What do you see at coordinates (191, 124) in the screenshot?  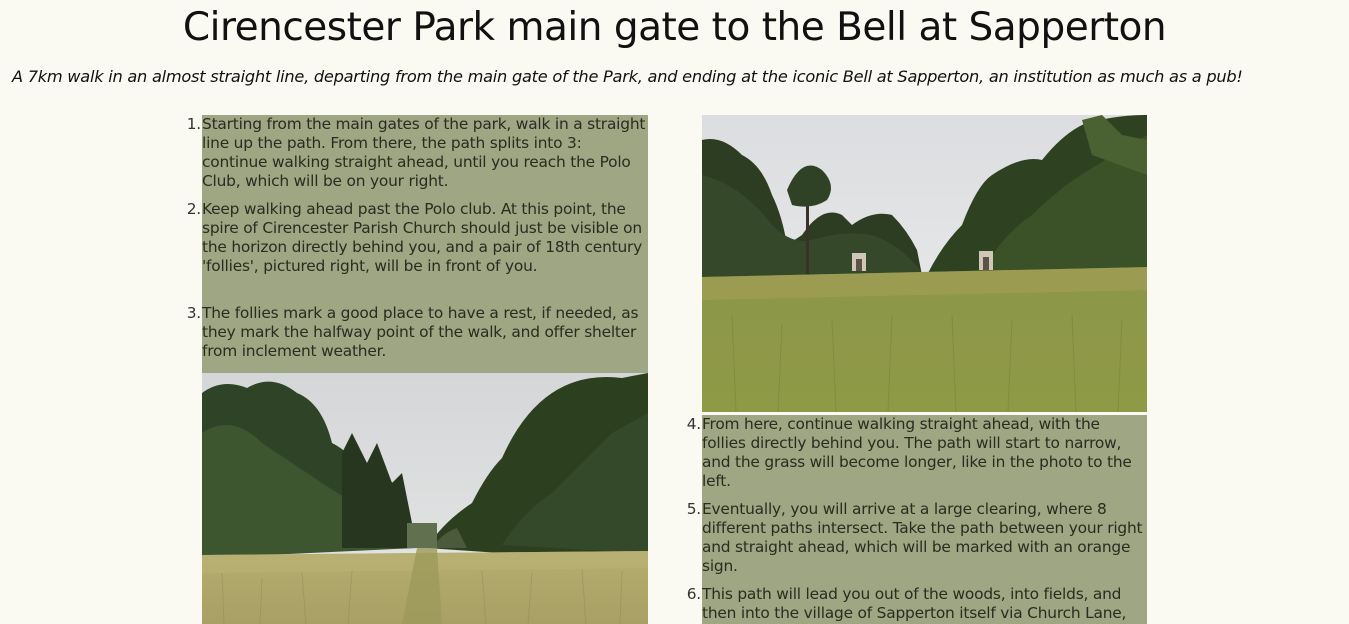 I see `step-number: 1.` at bounding box center [191, 124].